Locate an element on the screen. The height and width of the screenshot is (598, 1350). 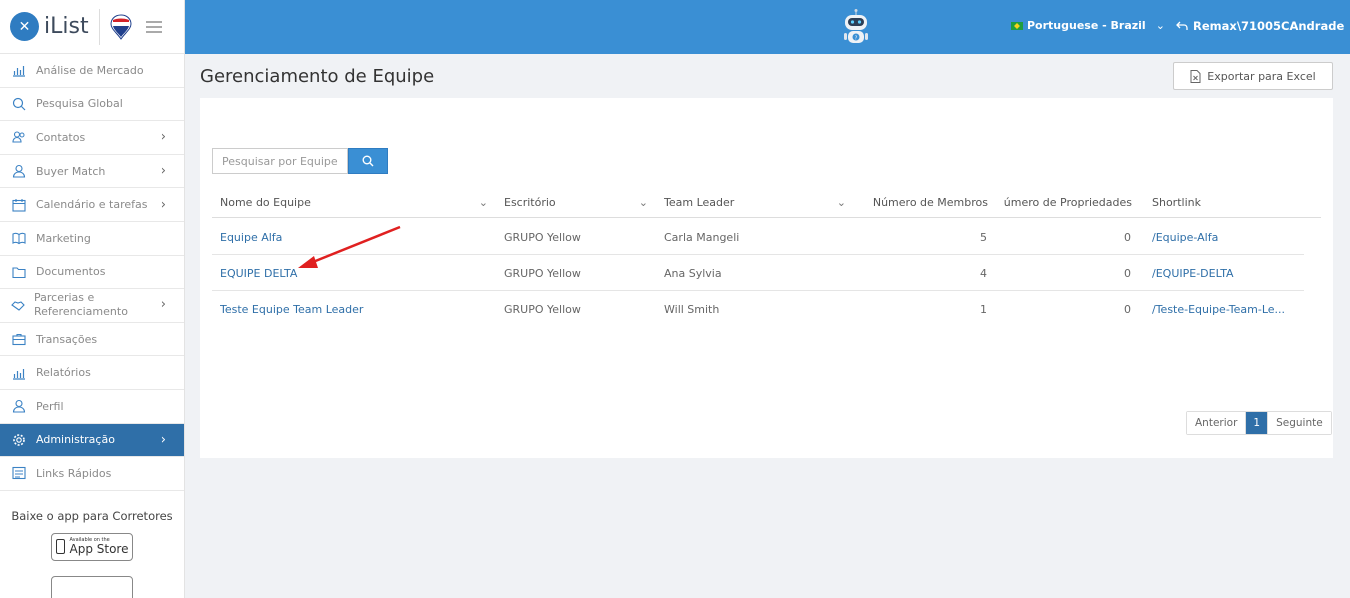
briefcase-icon is located at coordinates (19, 339).